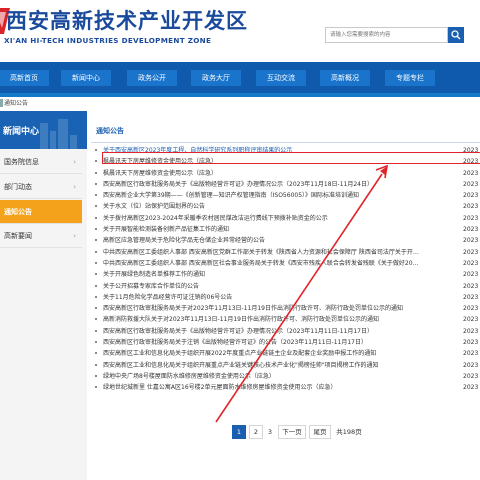 The image size is (480, 480). I want to click on search-box, so click(386, 35).